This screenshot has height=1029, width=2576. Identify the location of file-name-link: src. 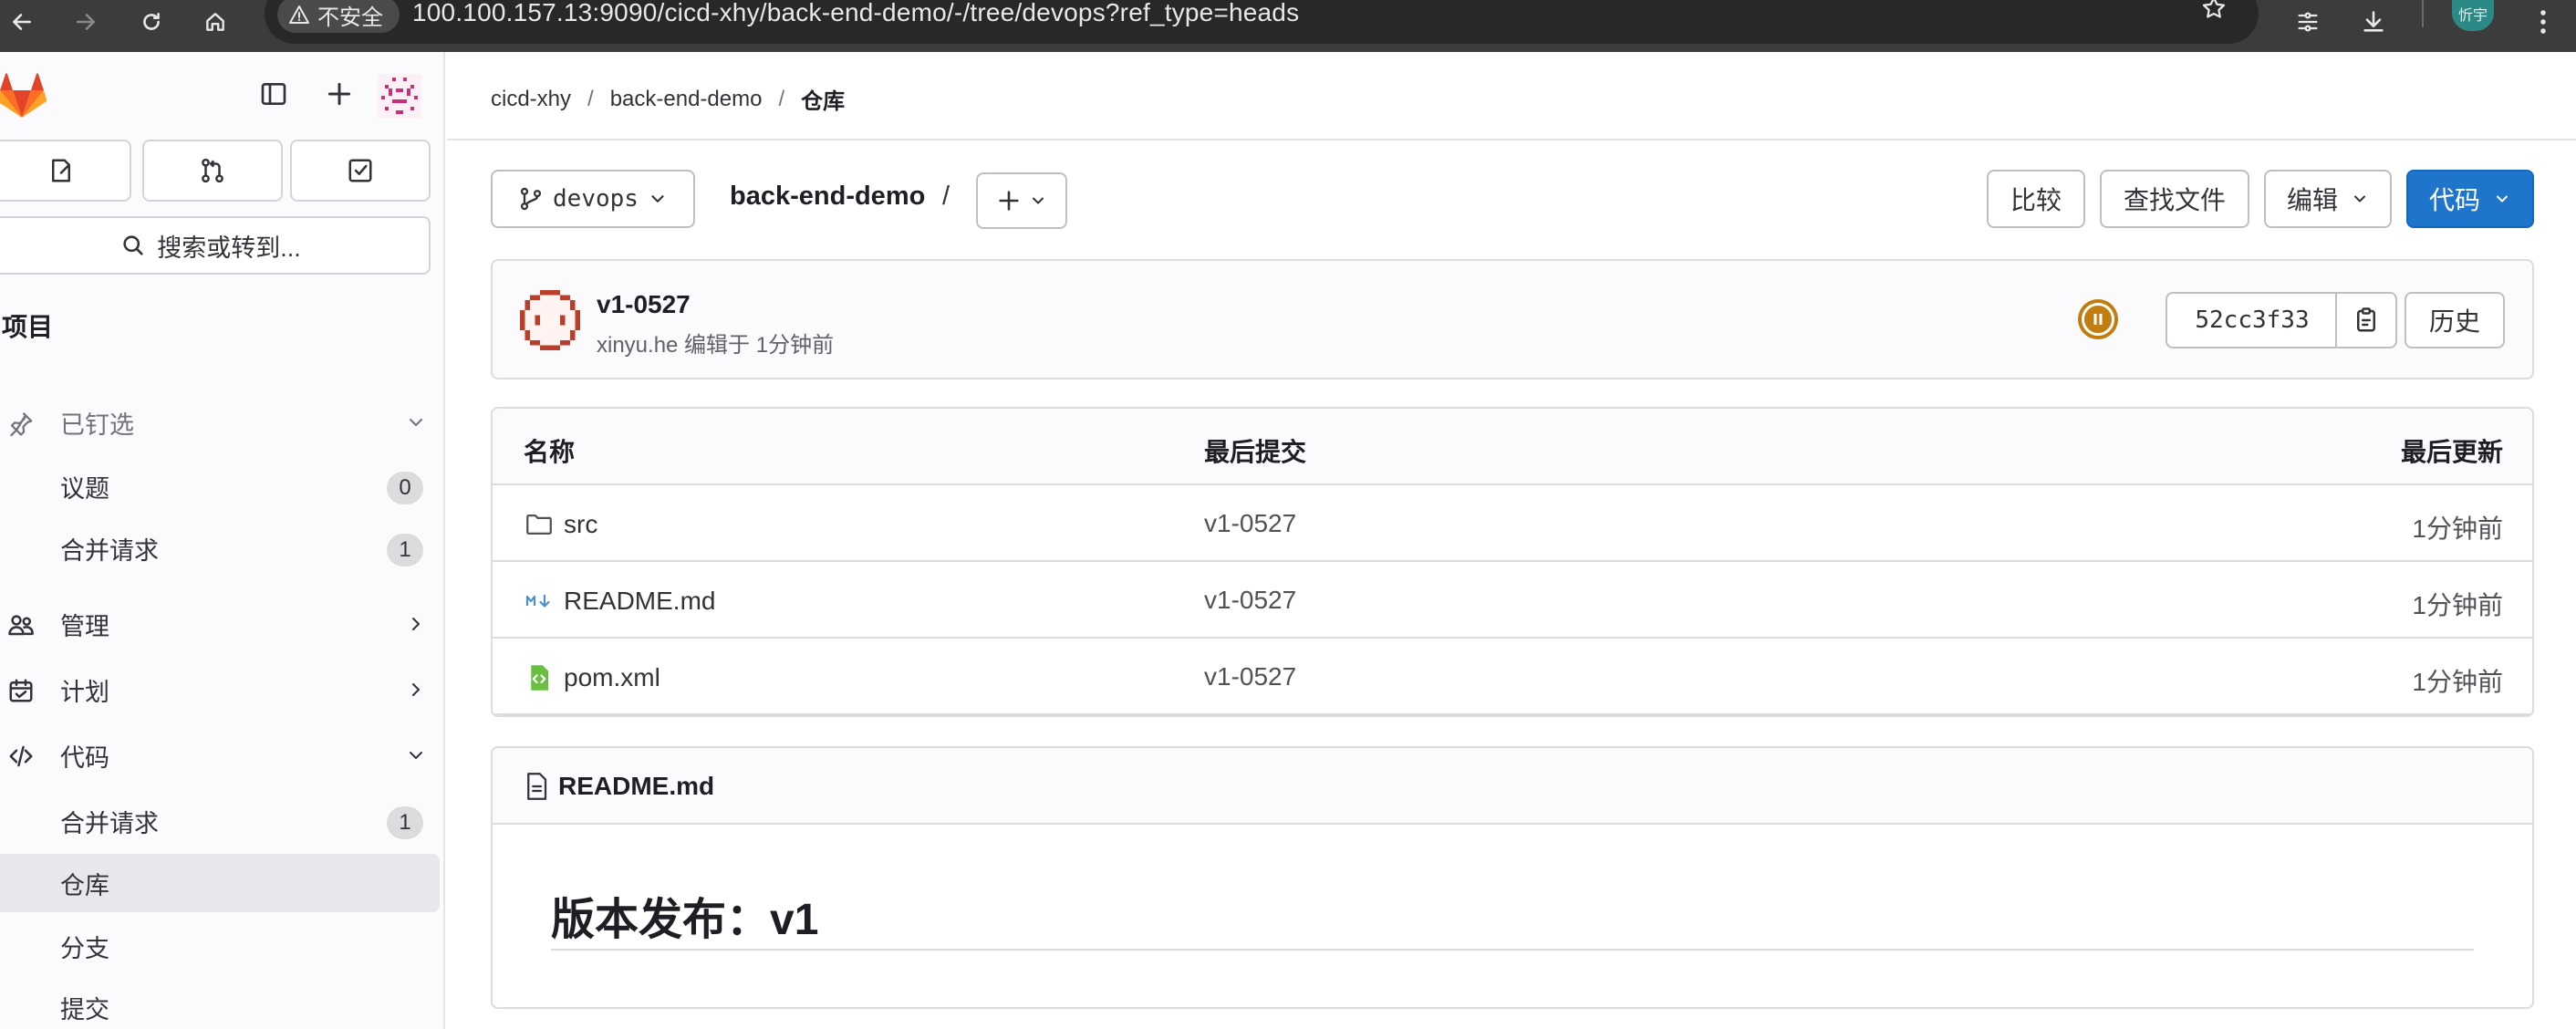
(580, 524).